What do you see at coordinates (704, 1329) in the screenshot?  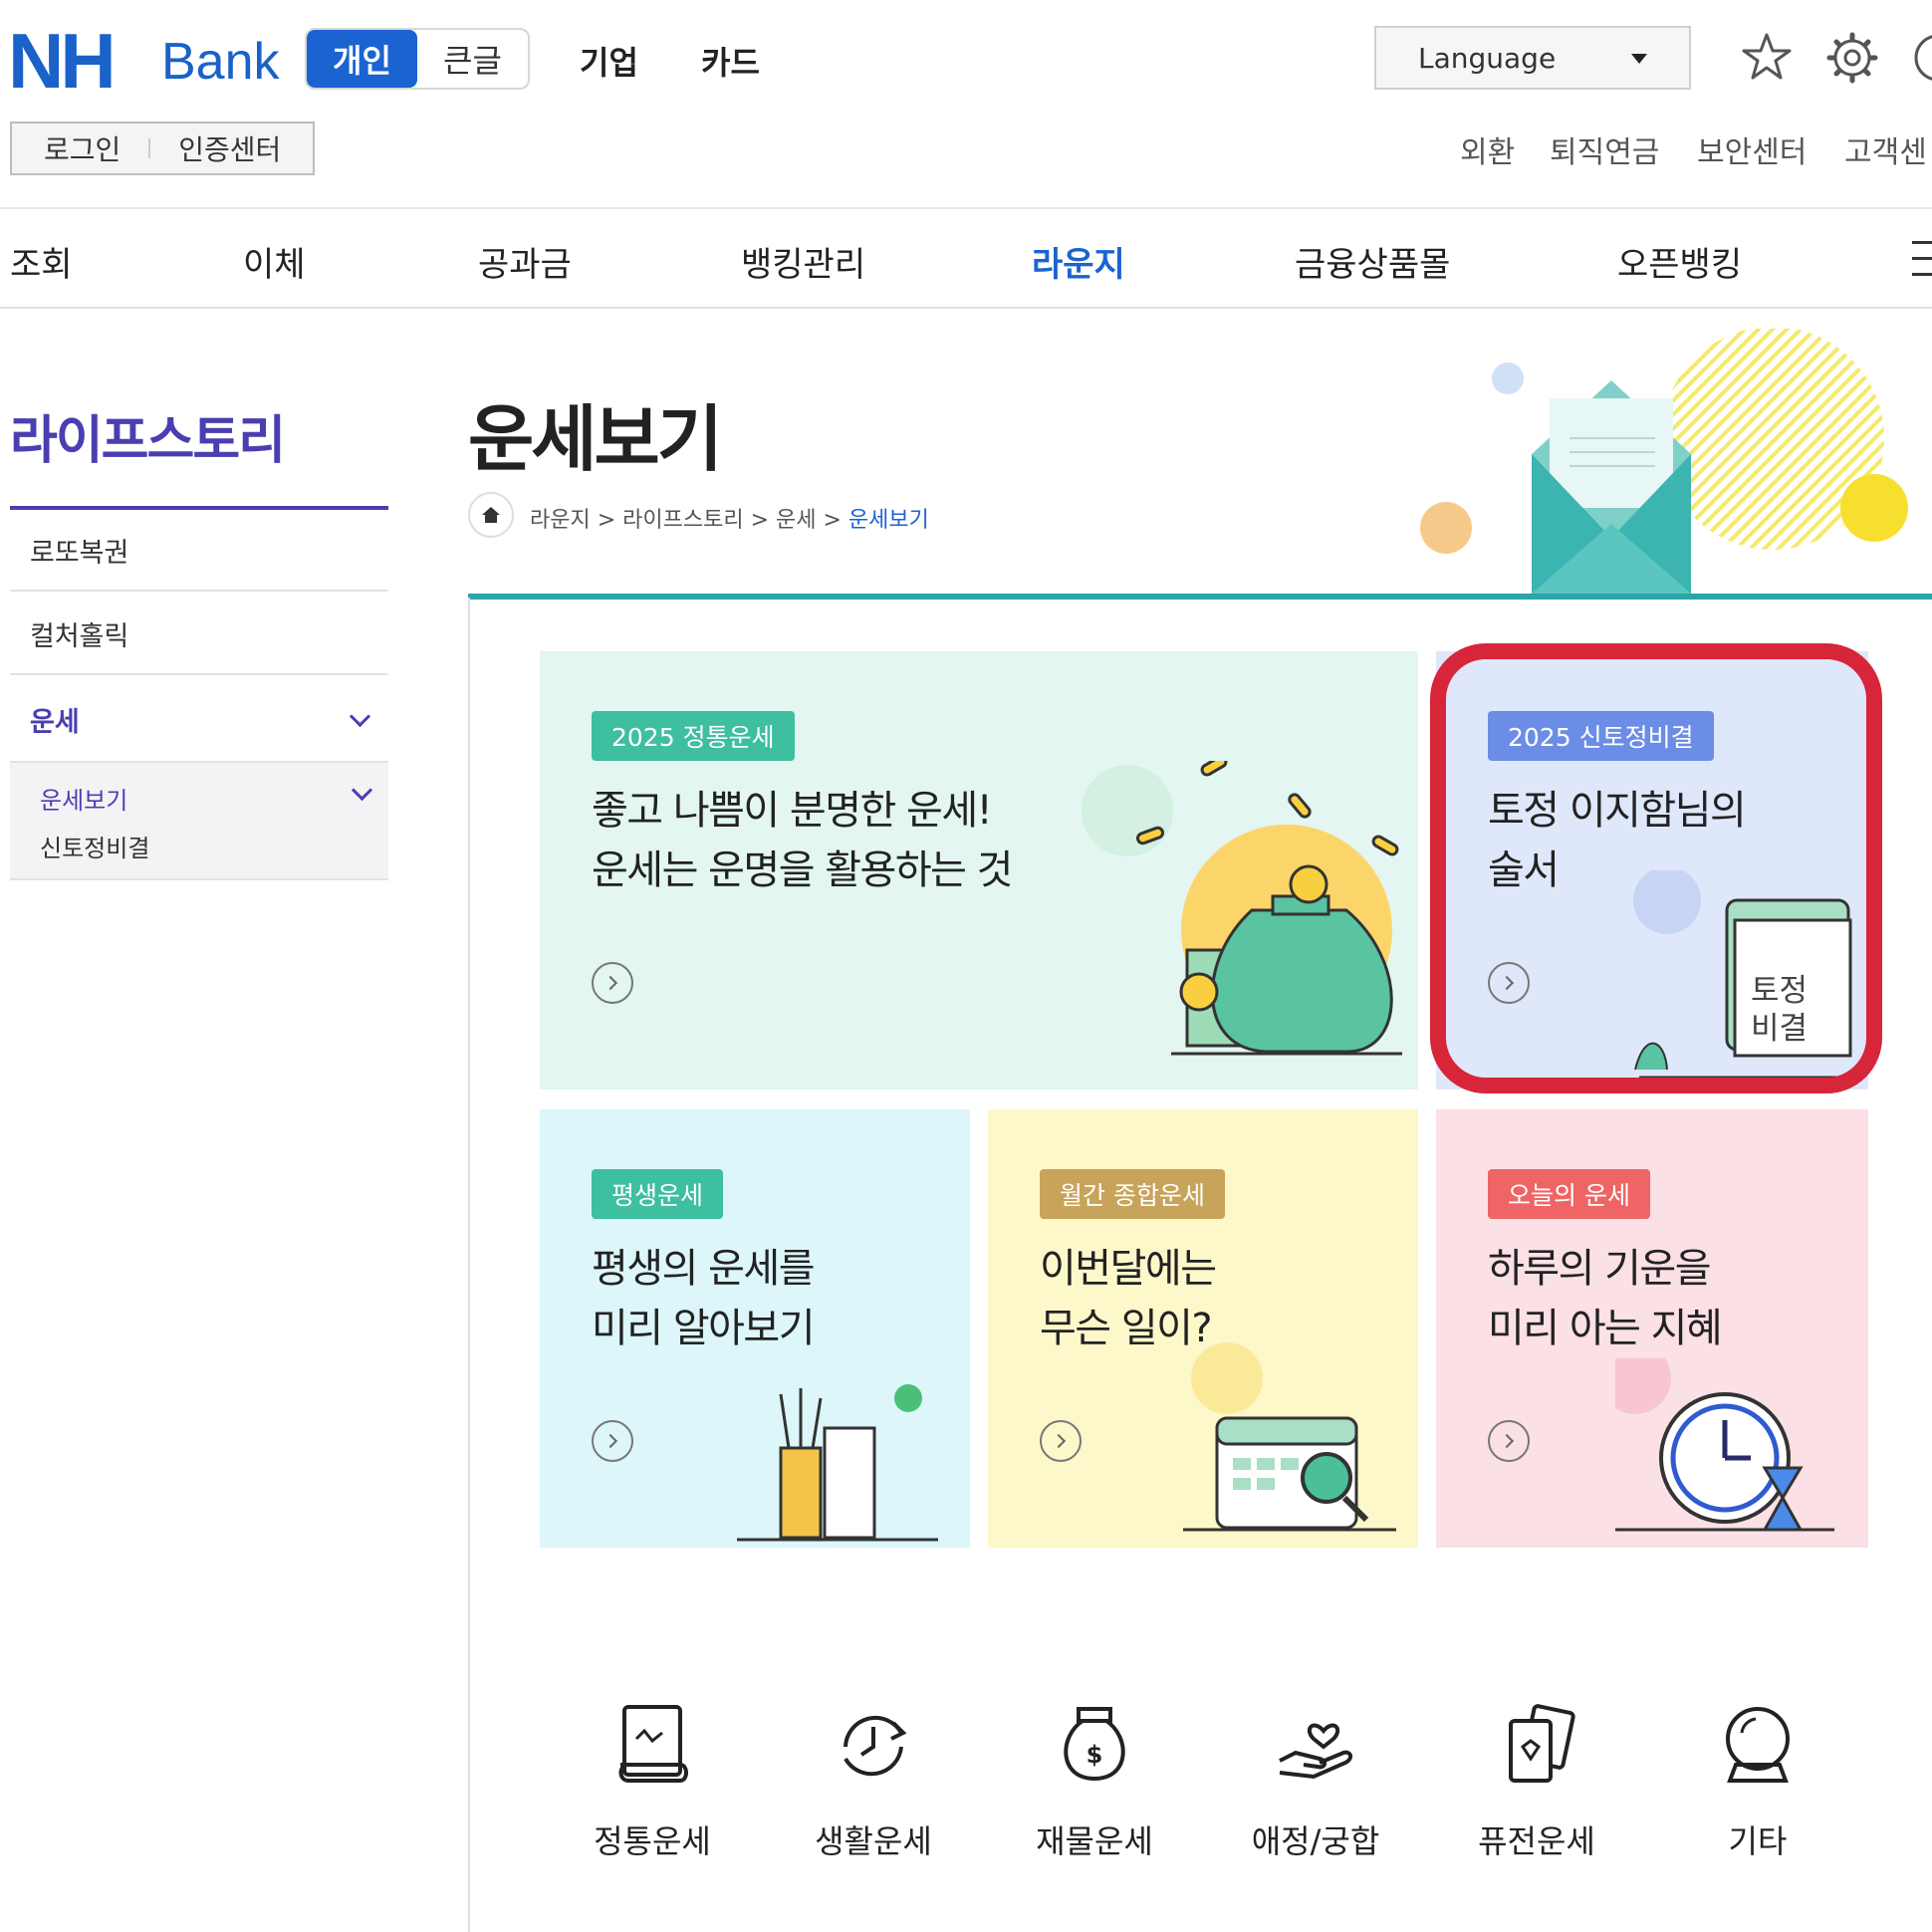 I see `card-line: 미리 알아보기` at bounding box center [704, 1329].